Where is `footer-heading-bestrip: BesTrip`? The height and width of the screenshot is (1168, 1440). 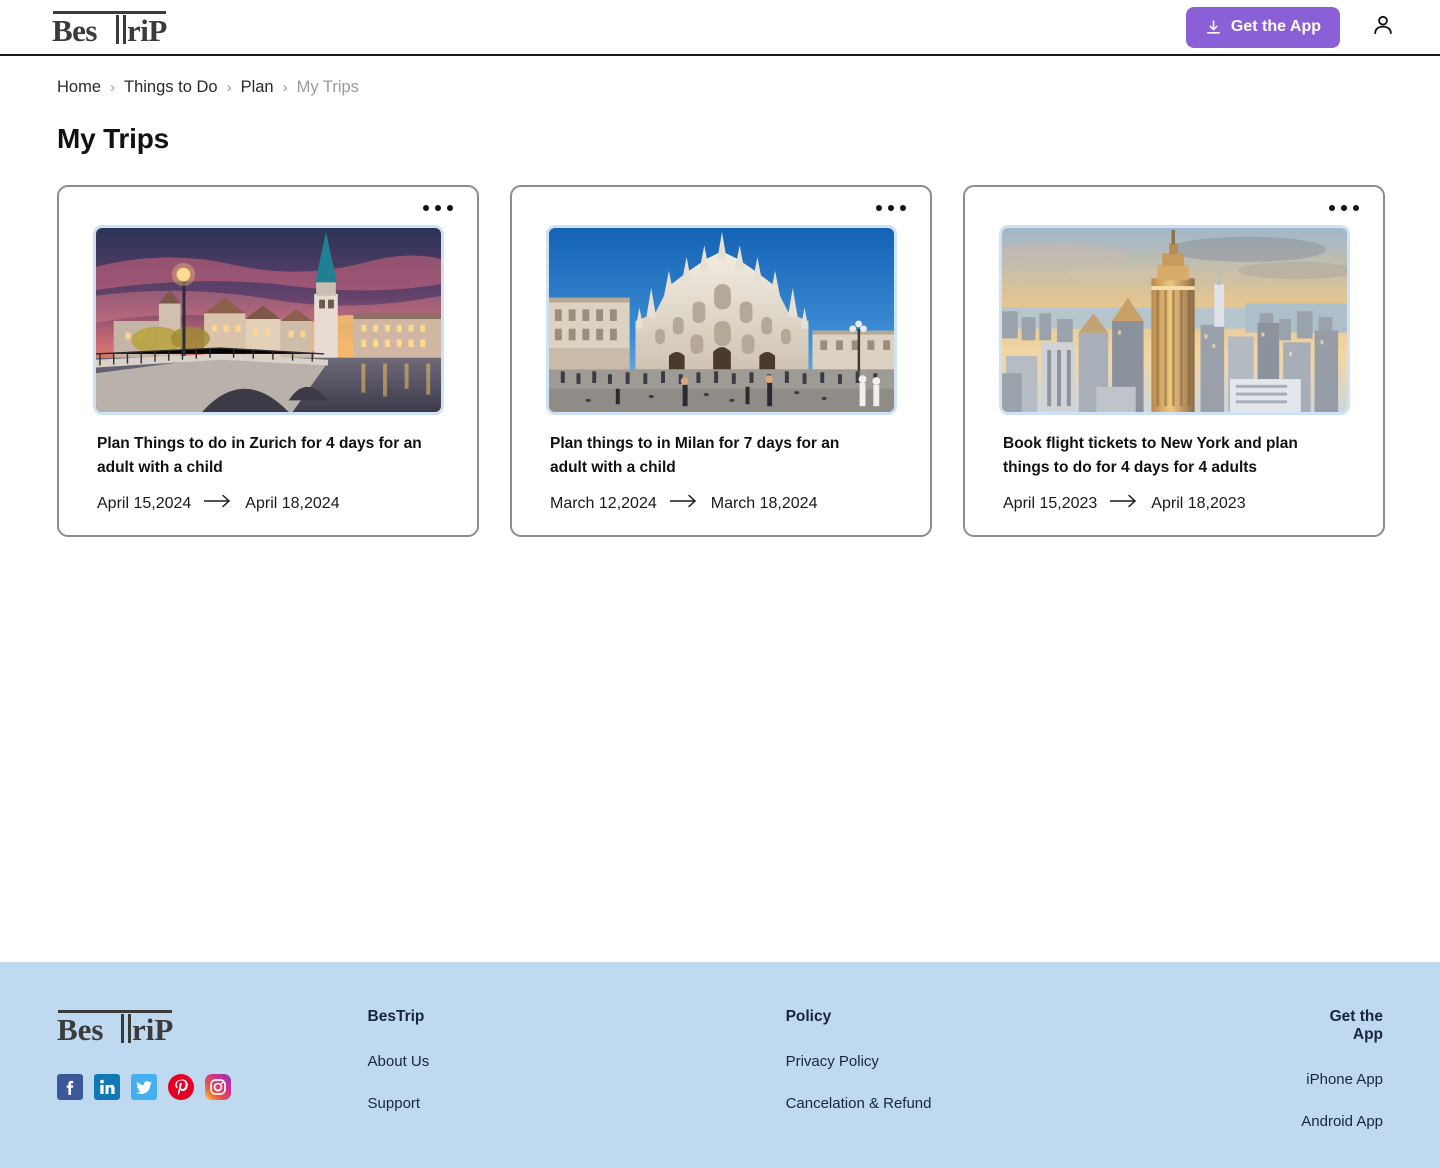 footer-heading-bestrip: BesTrip is located at coordinates (396, 1016).